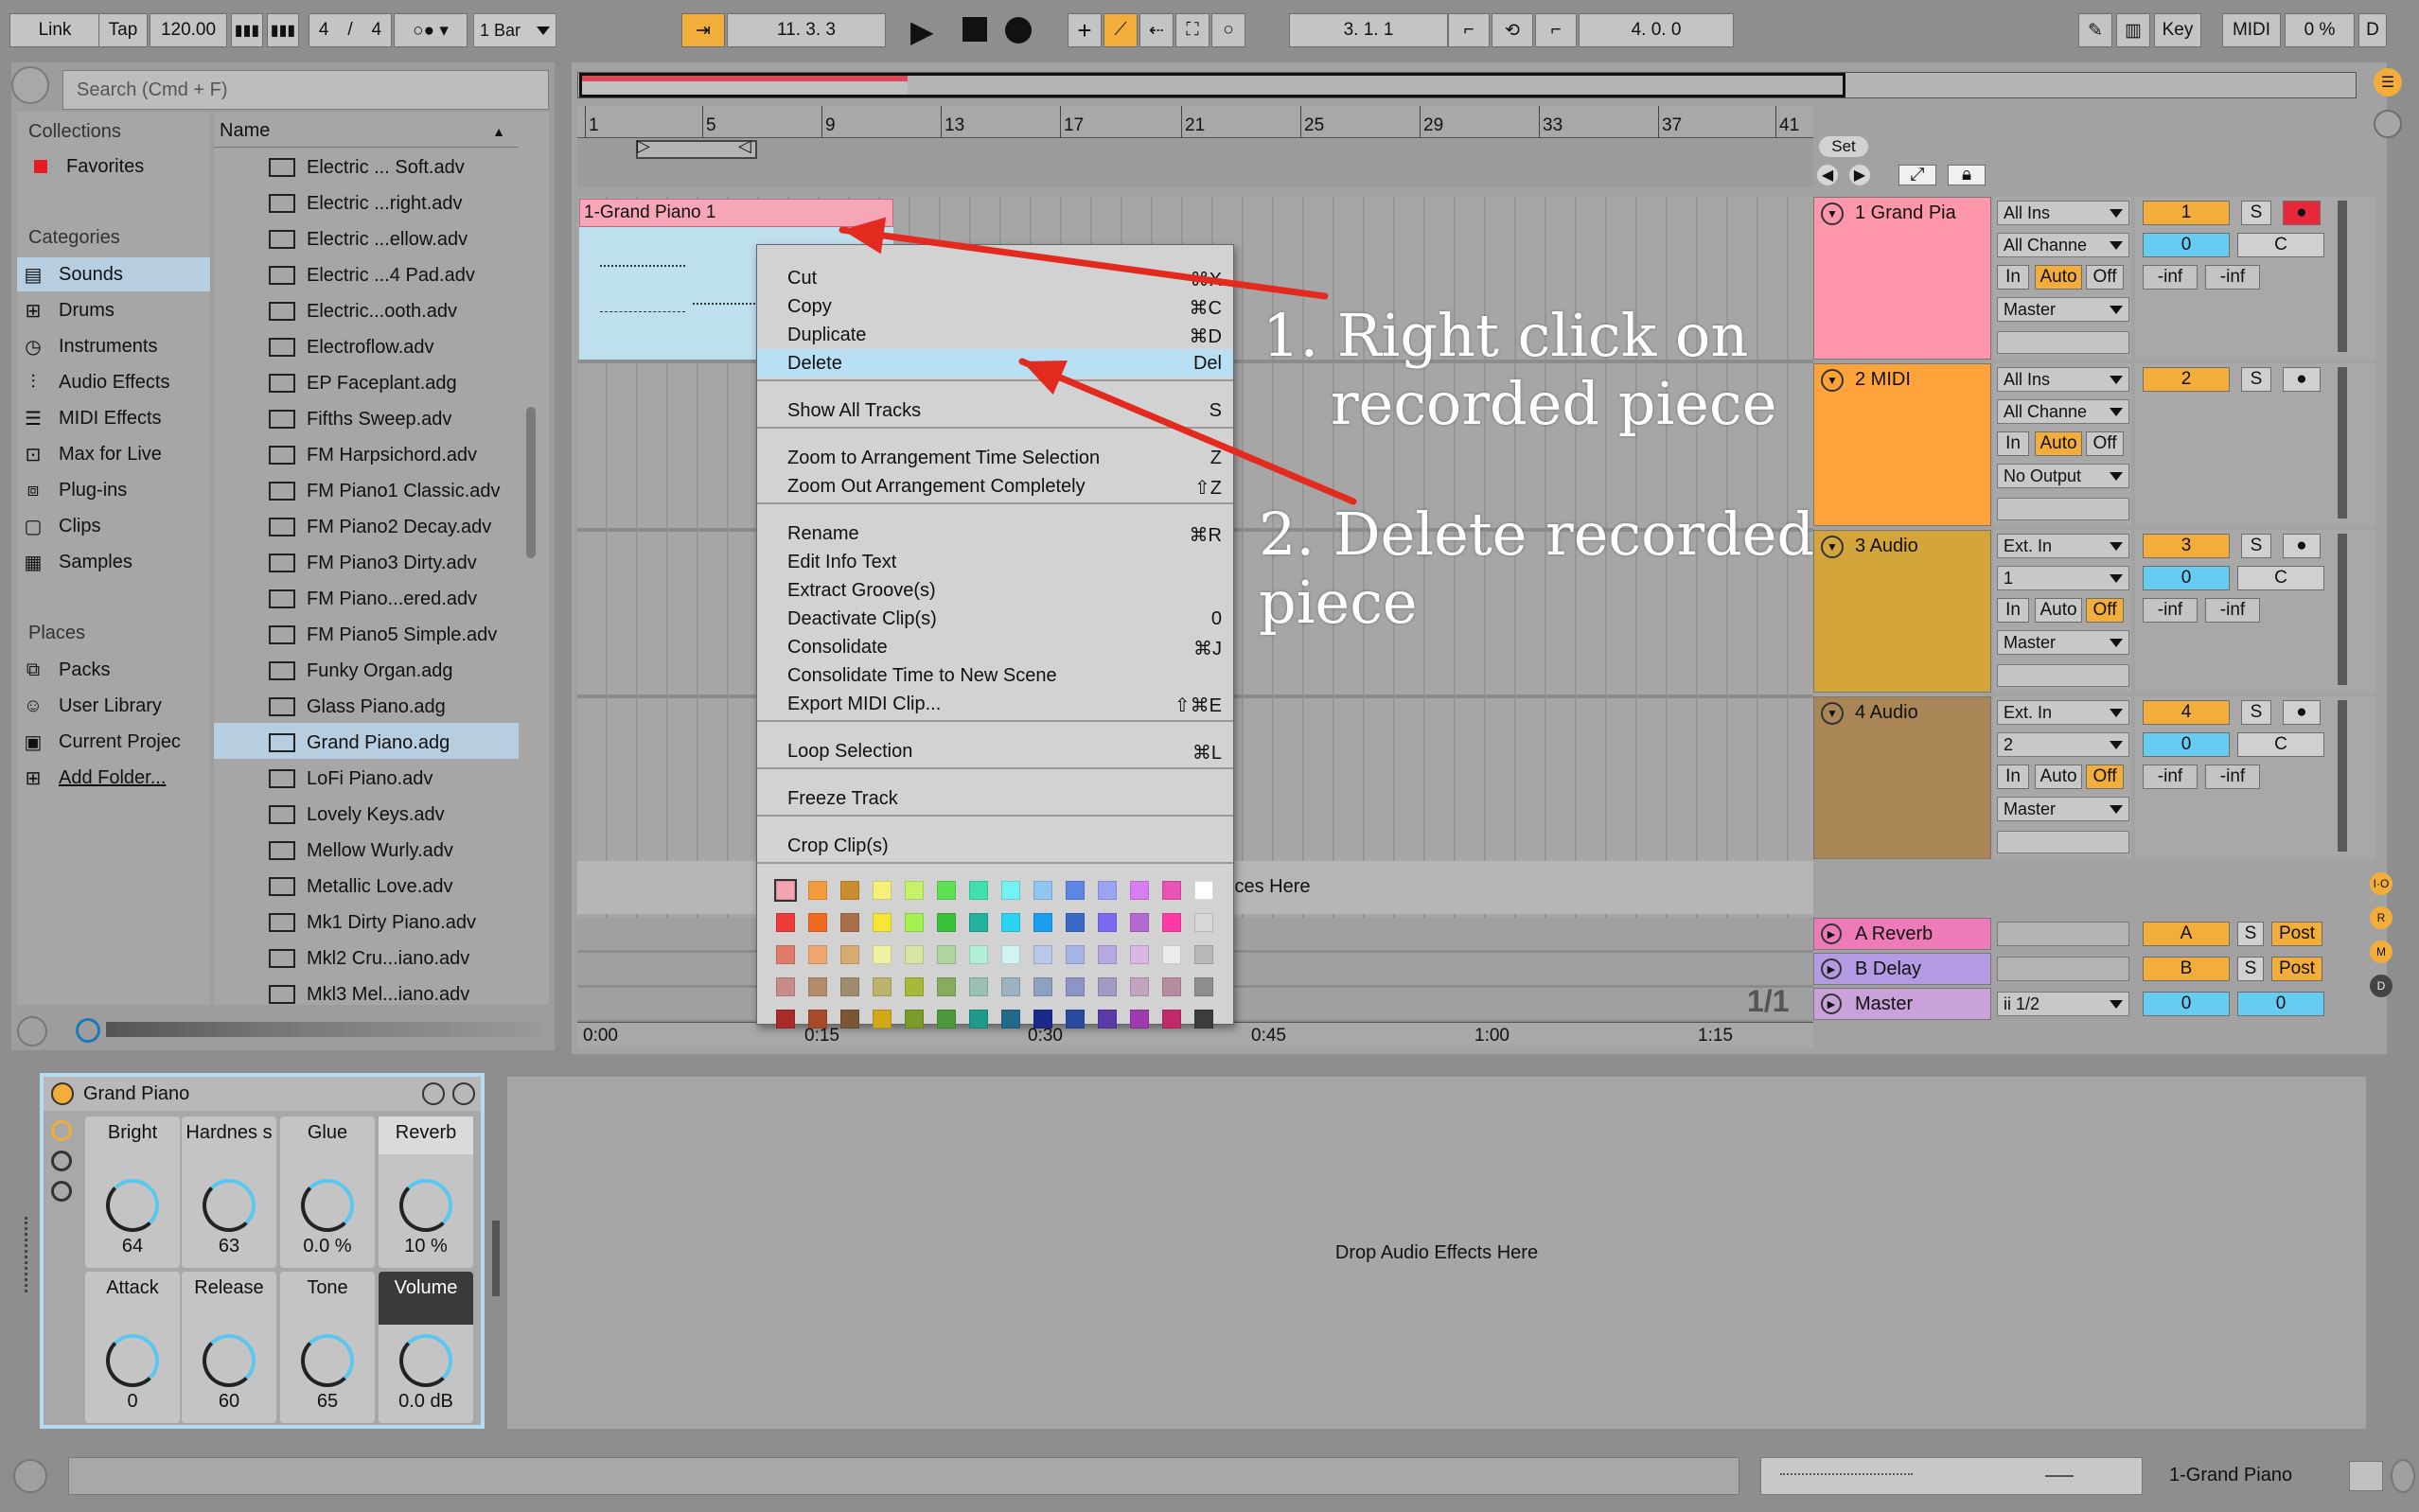 The height and width of the screenshot is (1512, 2419). Describe the element at coordinates (229, 1287) in the screenshot. I see `macro-param-name: Release` at that location.